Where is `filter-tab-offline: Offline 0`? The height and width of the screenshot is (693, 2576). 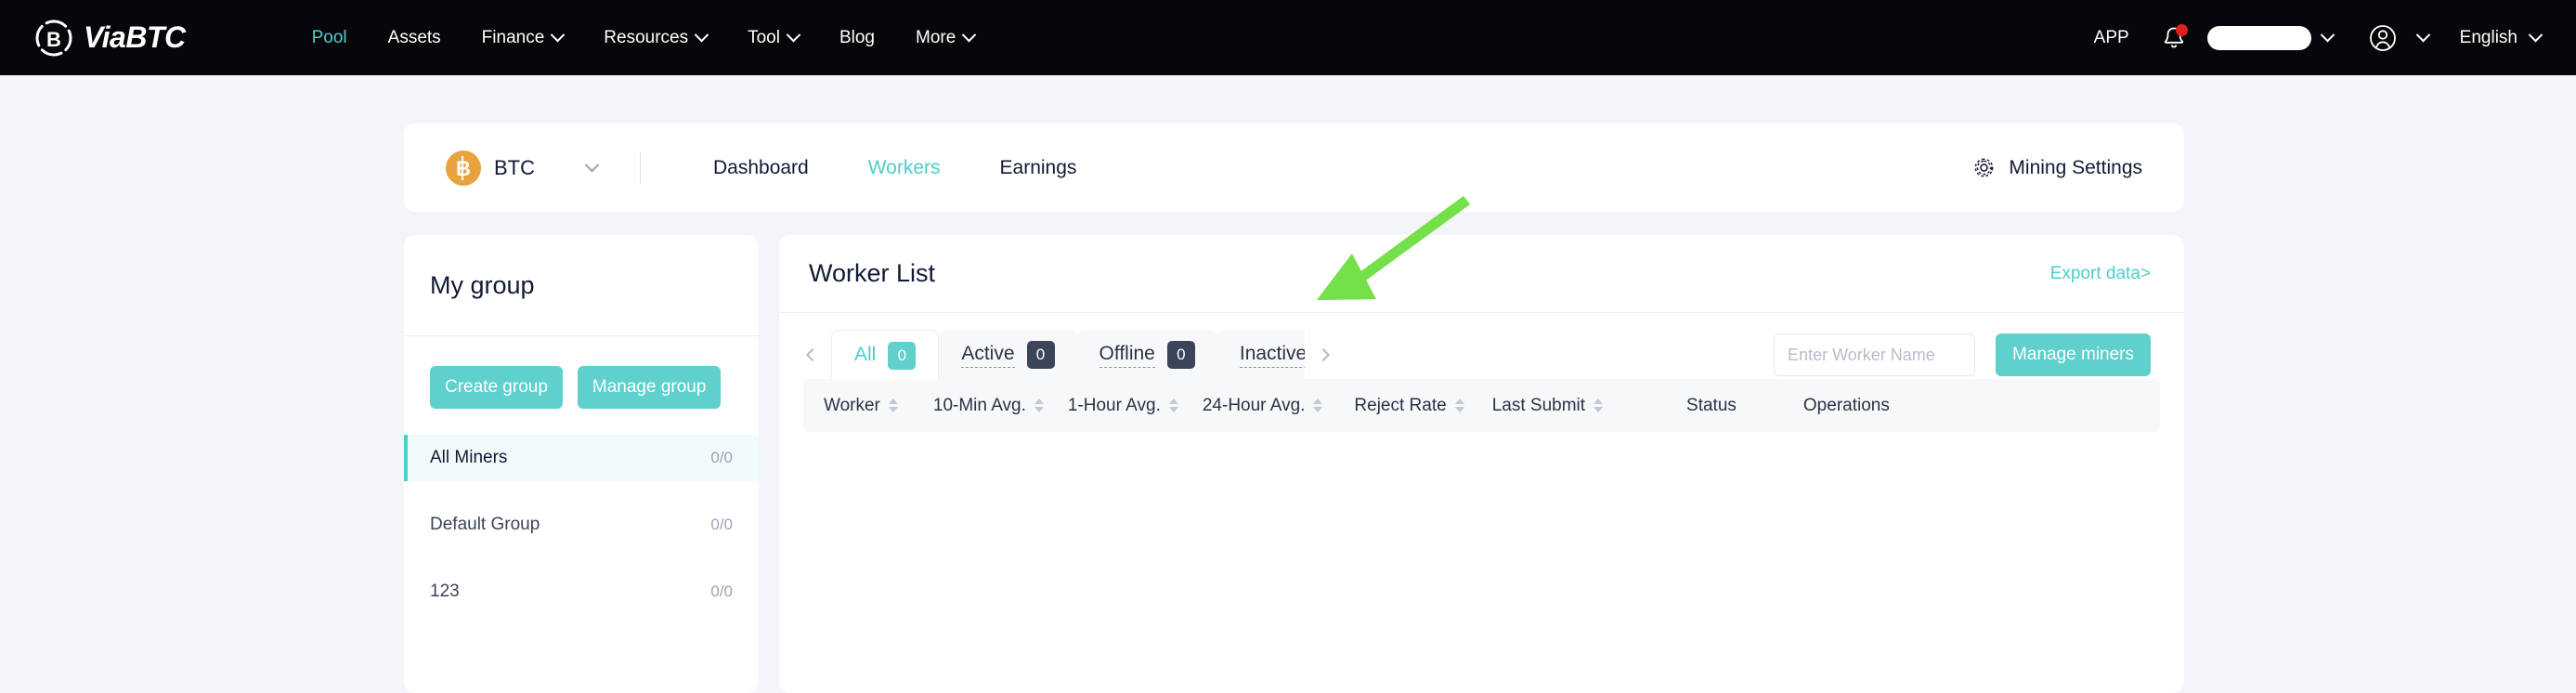 filter-tab-offline: Offline 0 is located at coordinates (1146, 355).